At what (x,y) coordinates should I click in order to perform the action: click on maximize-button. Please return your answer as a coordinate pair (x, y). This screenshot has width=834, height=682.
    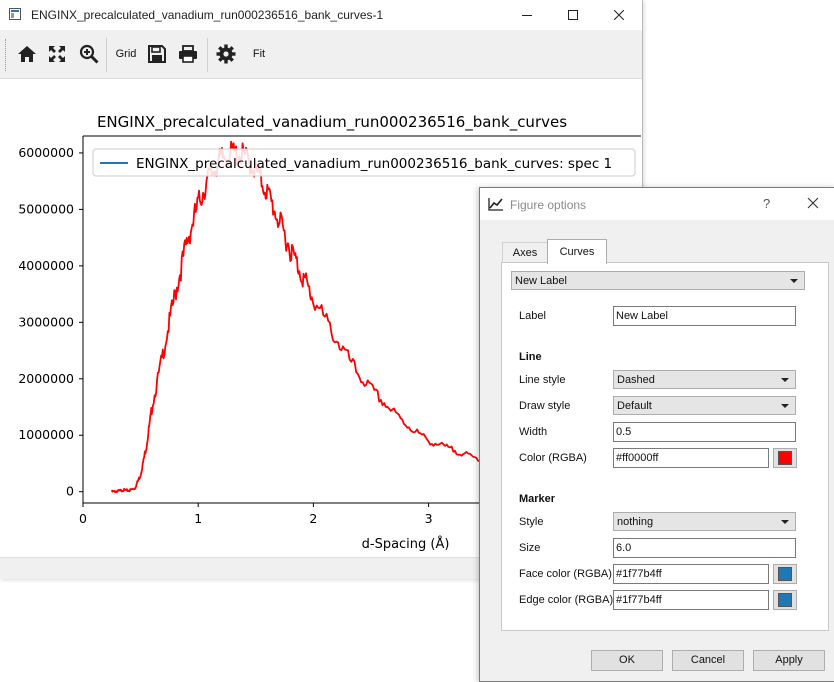
    Looking at the image, I should click on (573, 15).